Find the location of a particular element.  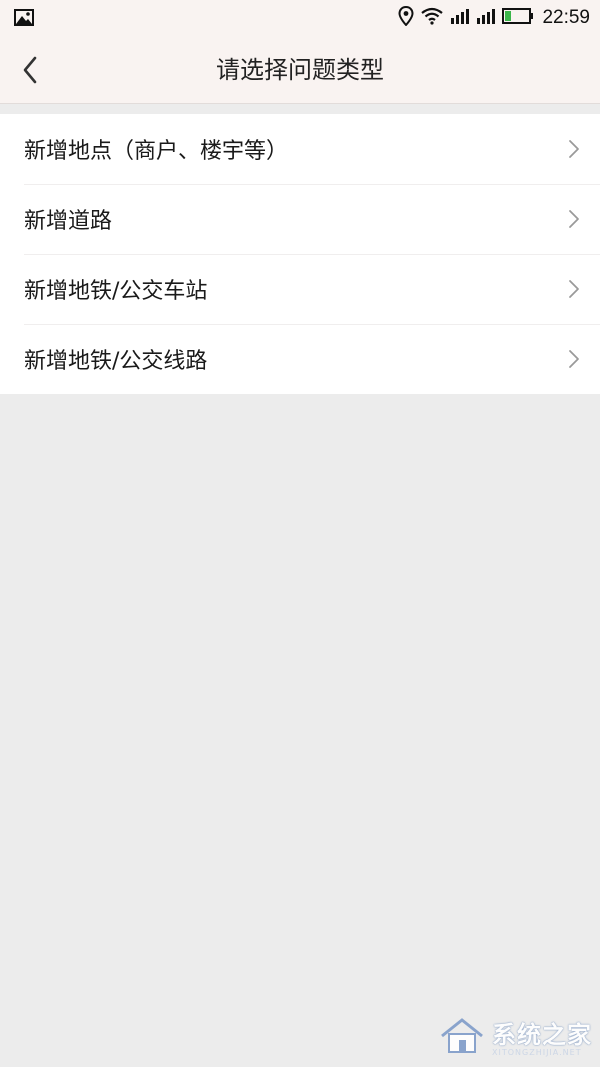

list-item-label: 新增地铁/公交车站 is located at coordinates (116, 291).